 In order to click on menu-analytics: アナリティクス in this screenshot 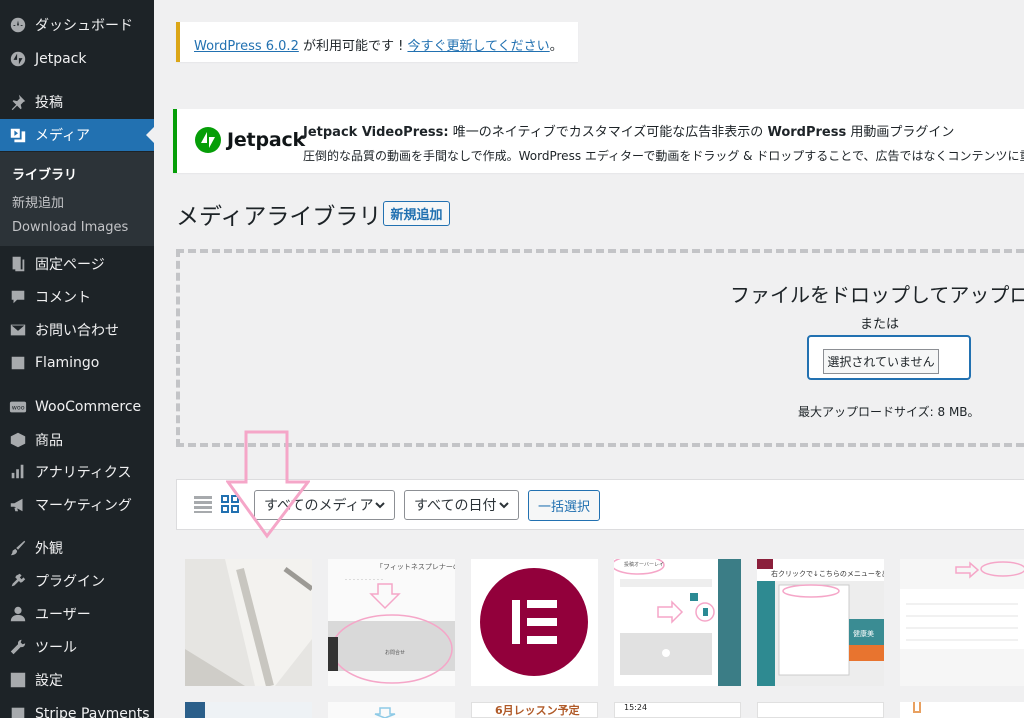, I will do `click(77, 472)`.